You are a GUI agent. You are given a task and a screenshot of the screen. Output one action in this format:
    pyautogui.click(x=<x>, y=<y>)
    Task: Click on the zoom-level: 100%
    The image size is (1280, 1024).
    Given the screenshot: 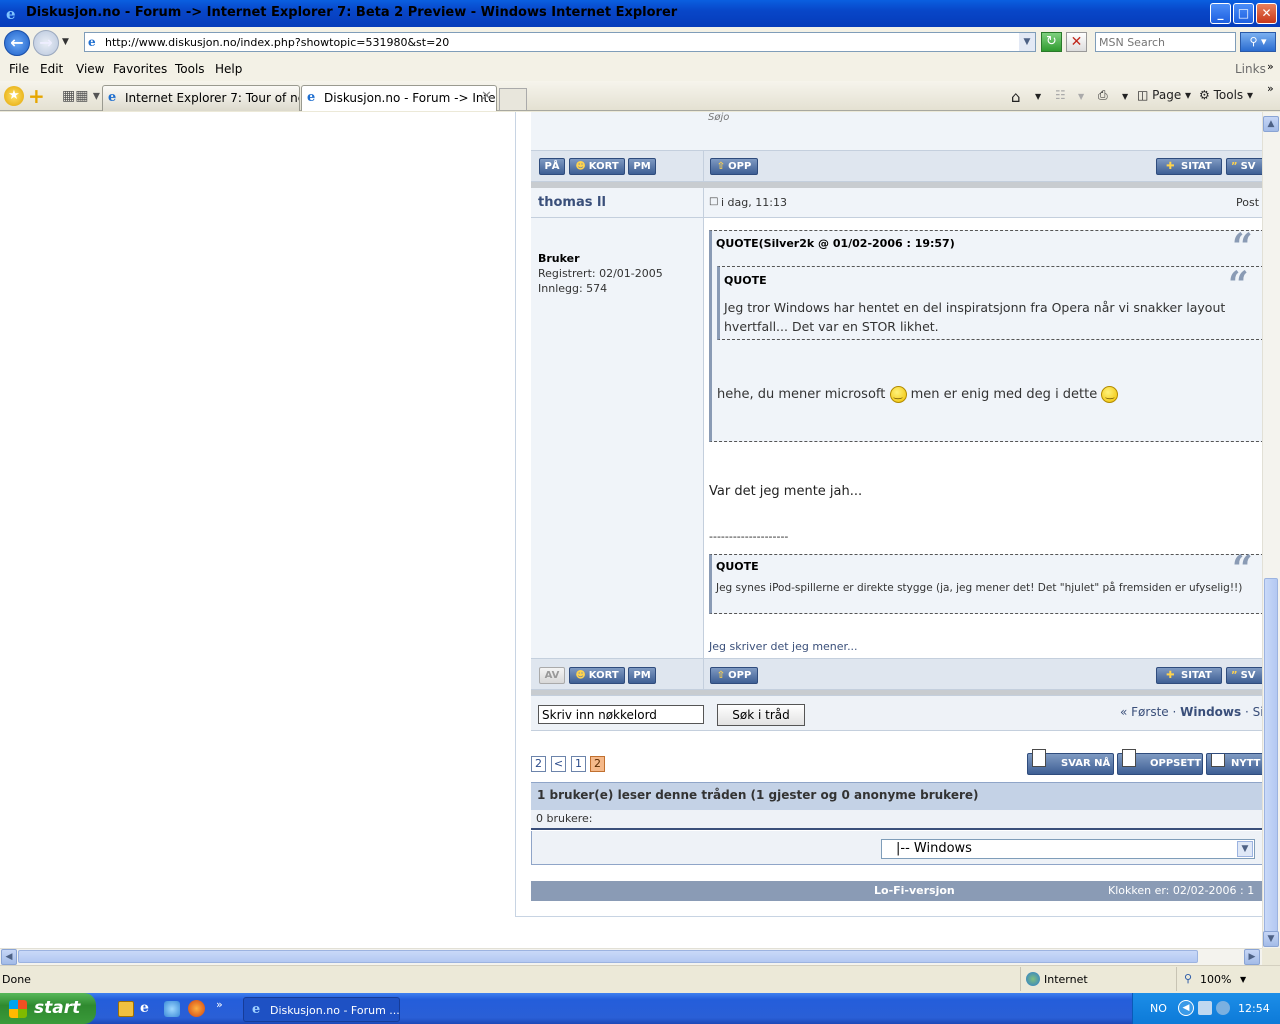 What is the action you would take?
    pyautogui.click(x=1215, y=979)
    